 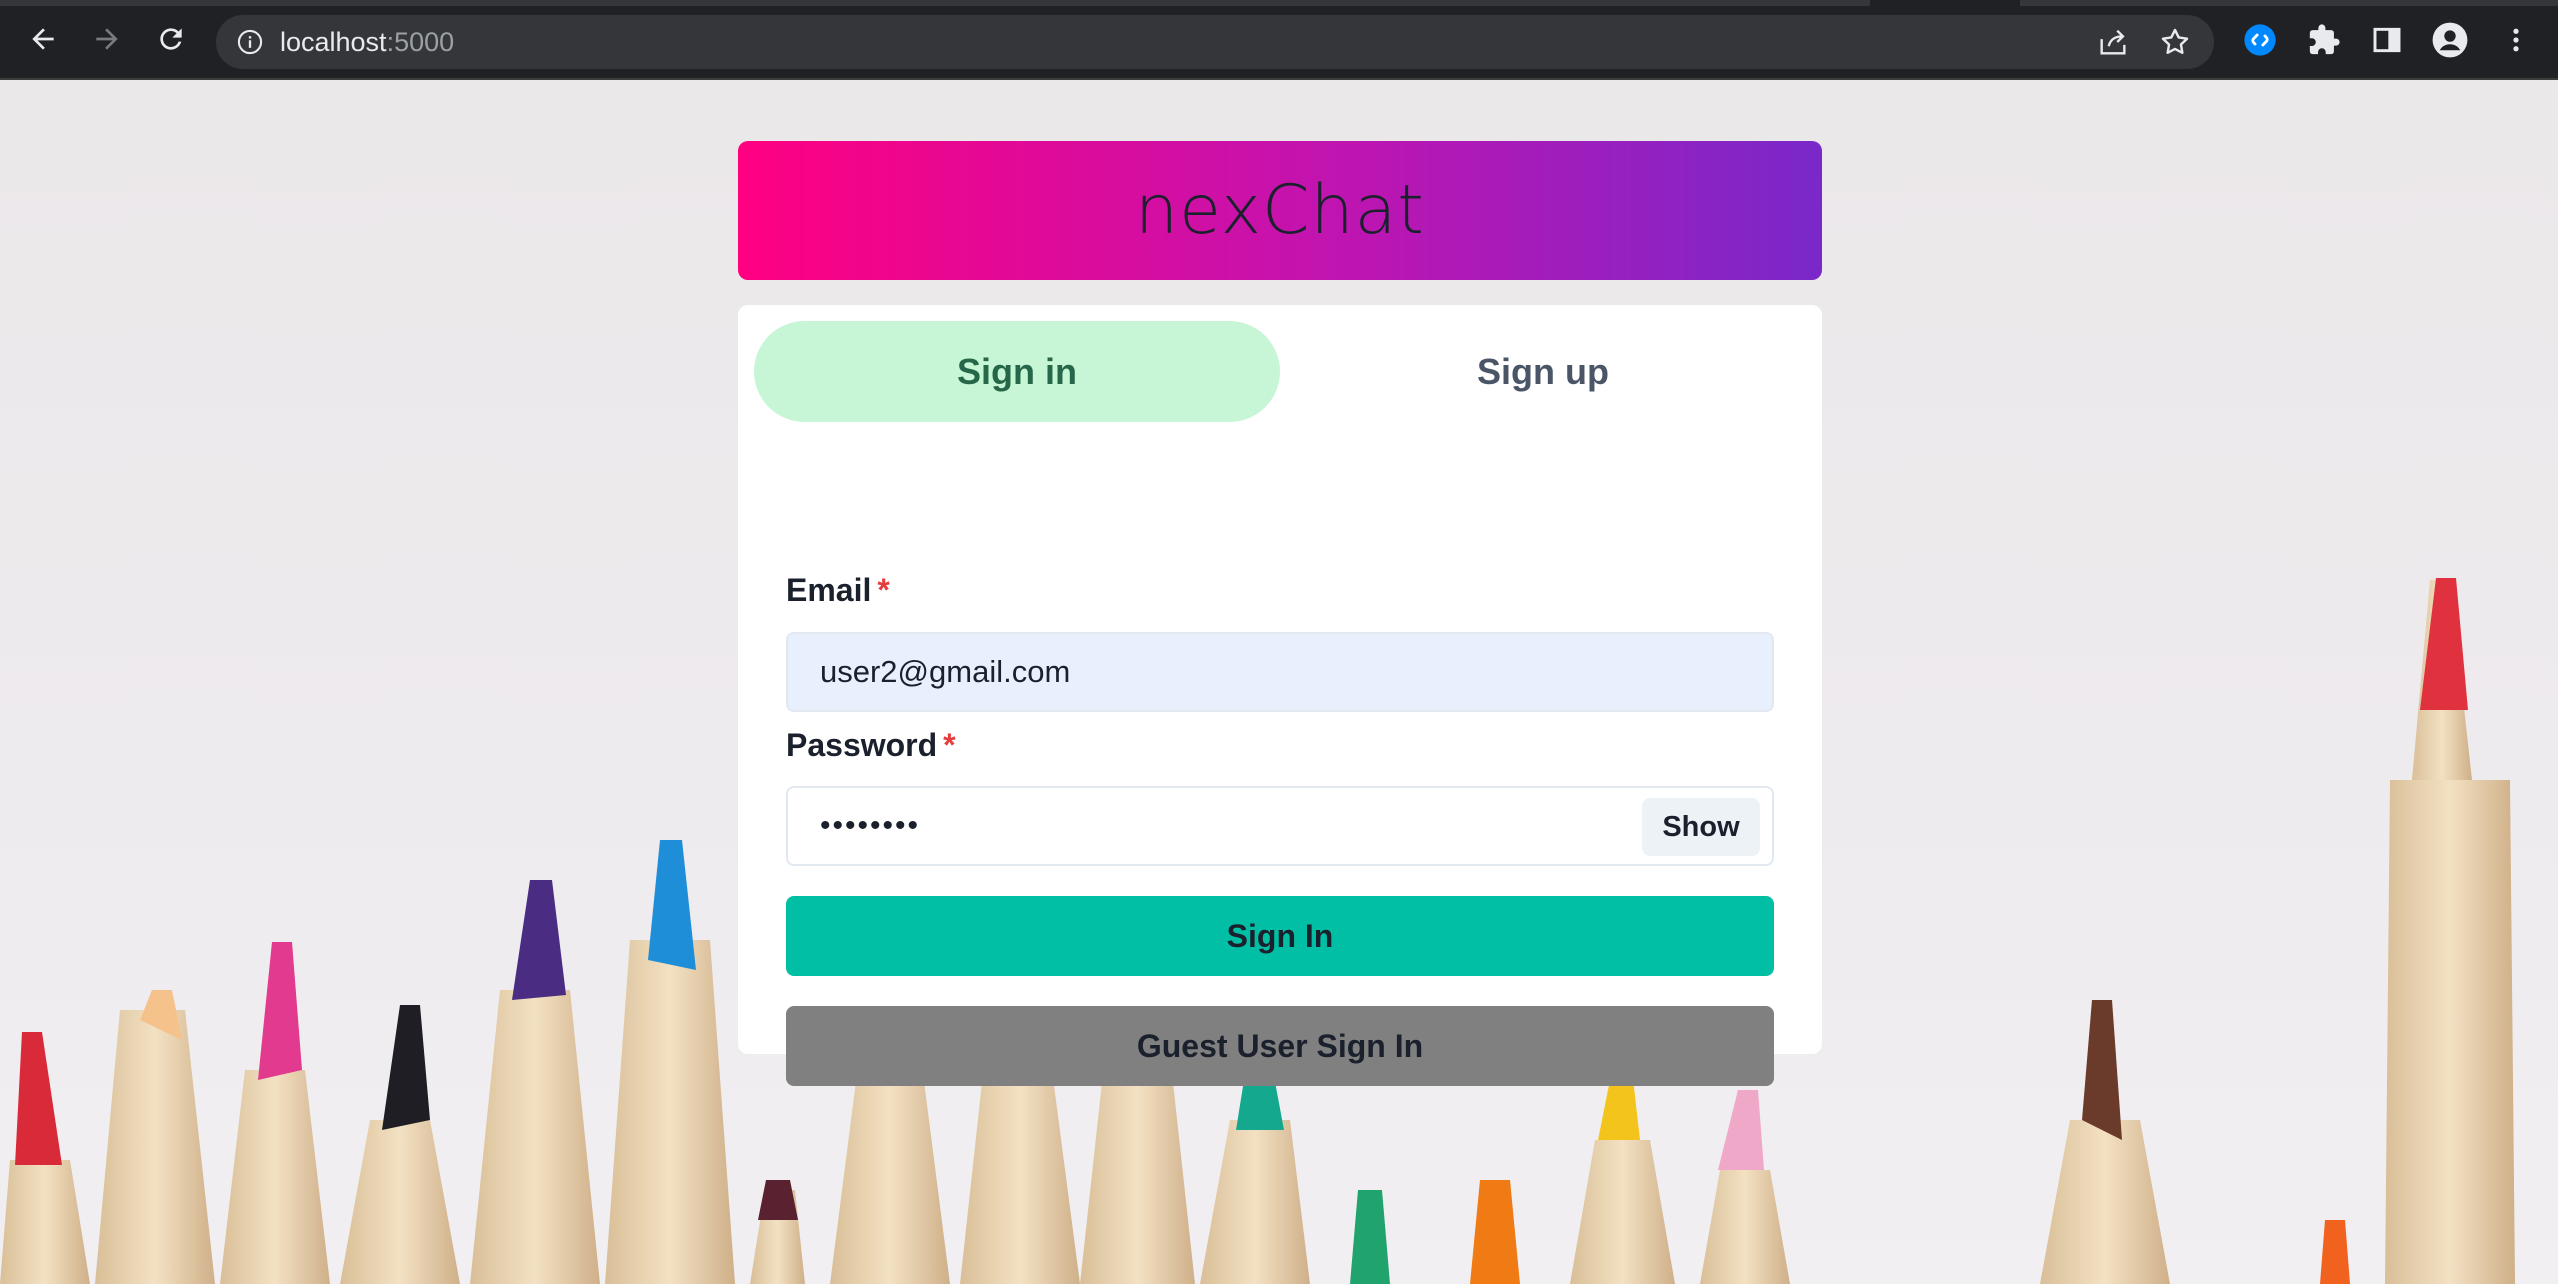 What do you see at coordinates (2175, 42) in the screenshot?
I see `star-icon` at bounding box center [2175, 42].